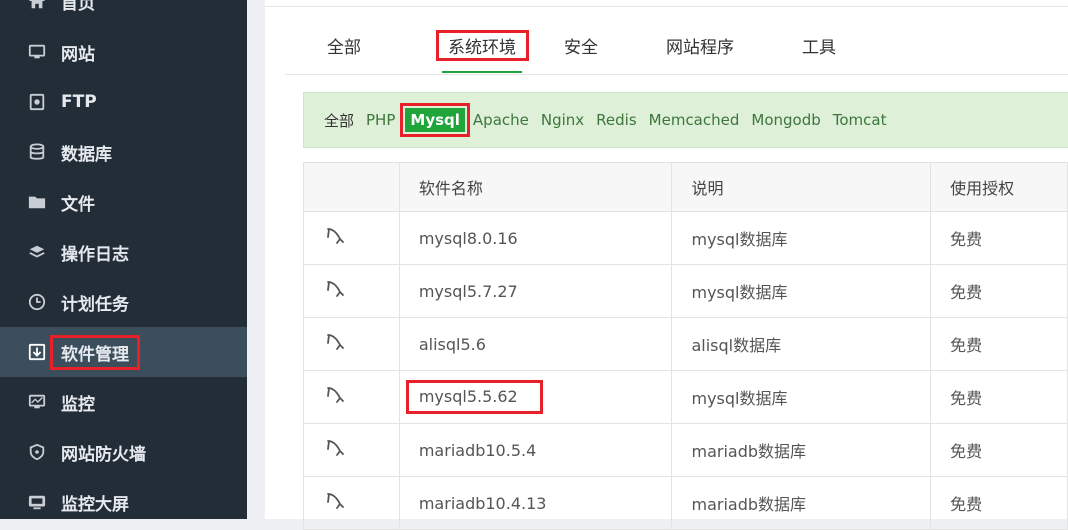 The image size is (1068, 530). What do you see at coordinates (123, 52) in the screenshot?
I see `sidebar-item-website: 网站` at bounding box center [123, 52].